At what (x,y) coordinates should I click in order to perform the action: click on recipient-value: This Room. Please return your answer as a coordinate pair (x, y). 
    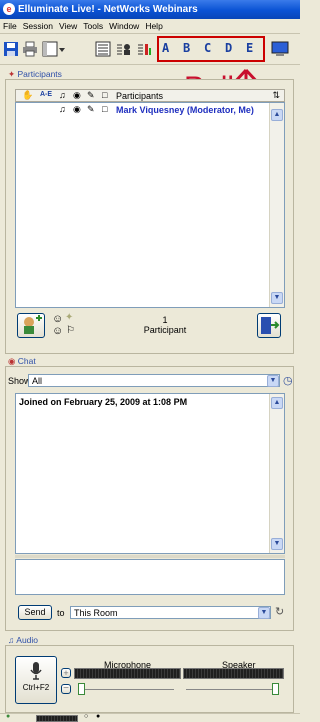
    Looking at the image, I should click on (96, 613).